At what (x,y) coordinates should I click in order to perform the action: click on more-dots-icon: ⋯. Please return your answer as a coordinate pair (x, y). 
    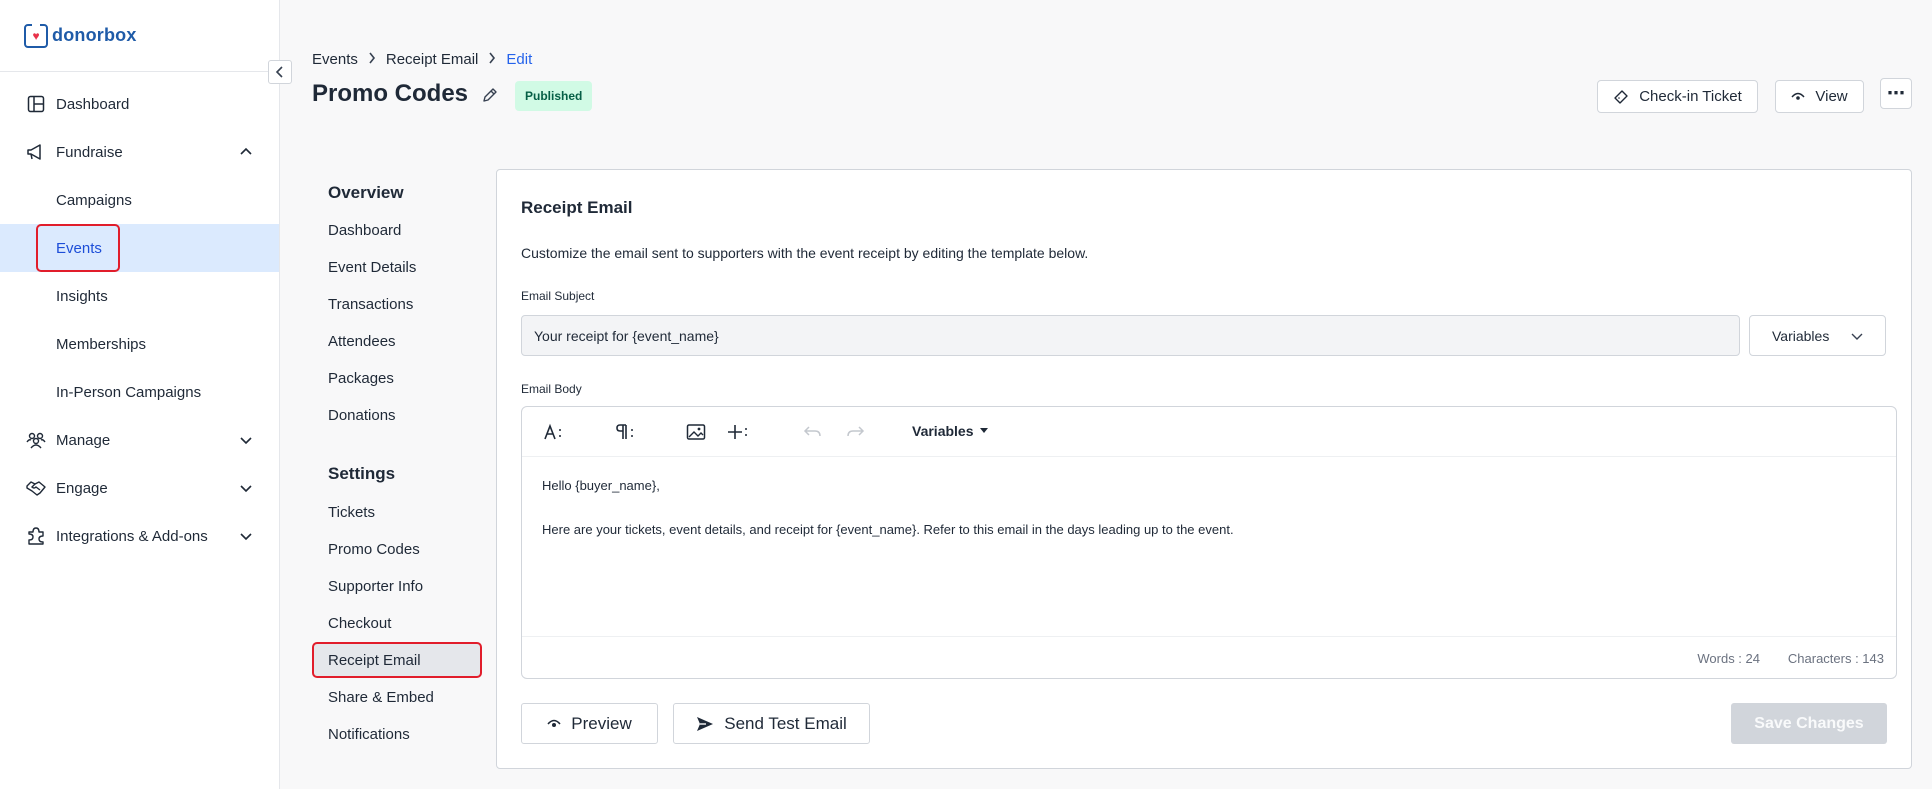
    Looking at the image, I should click on (1896, 93).